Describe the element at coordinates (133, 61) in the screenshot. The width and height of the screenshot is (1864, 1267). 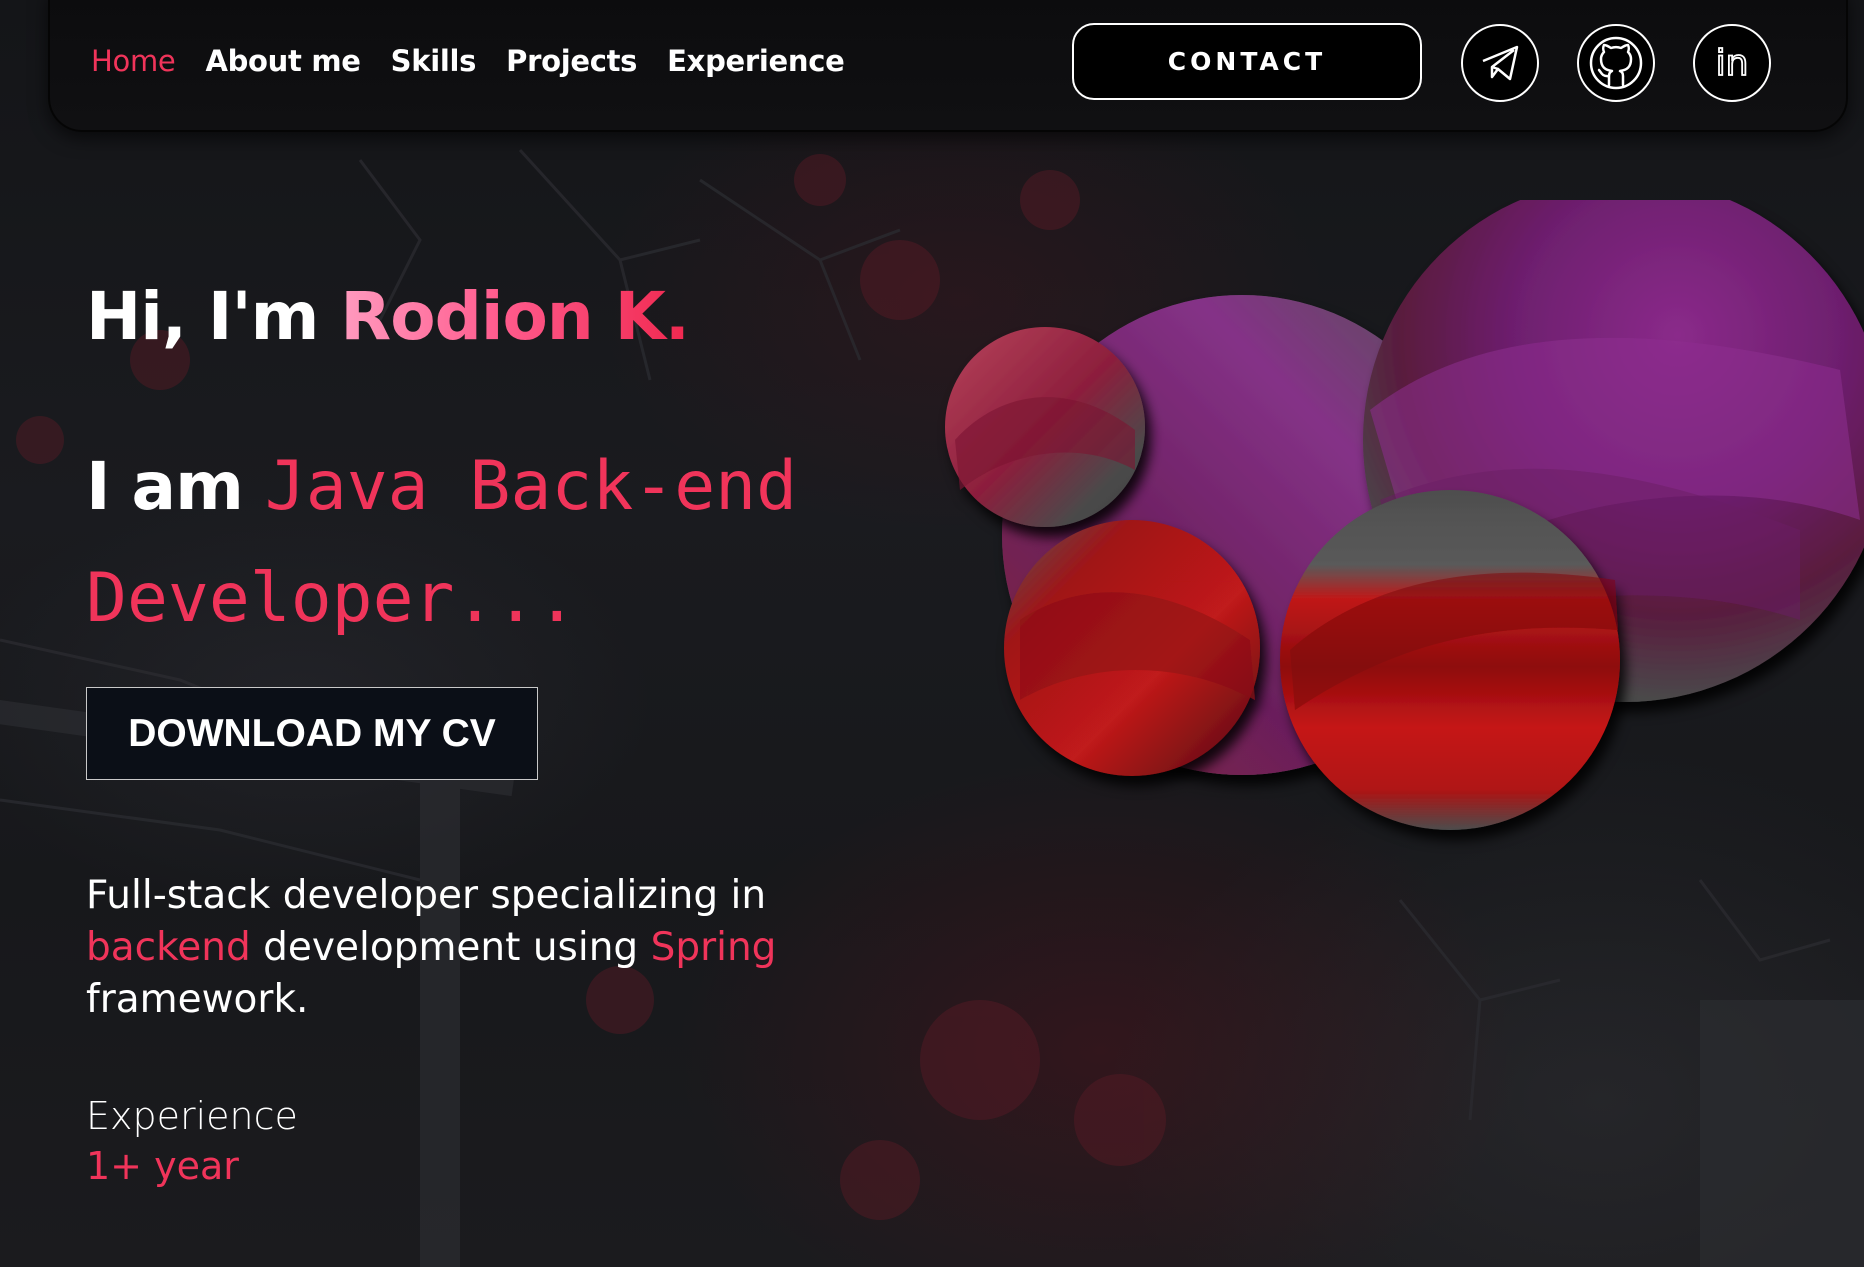
I see `nav-link-home: Home` at that location.